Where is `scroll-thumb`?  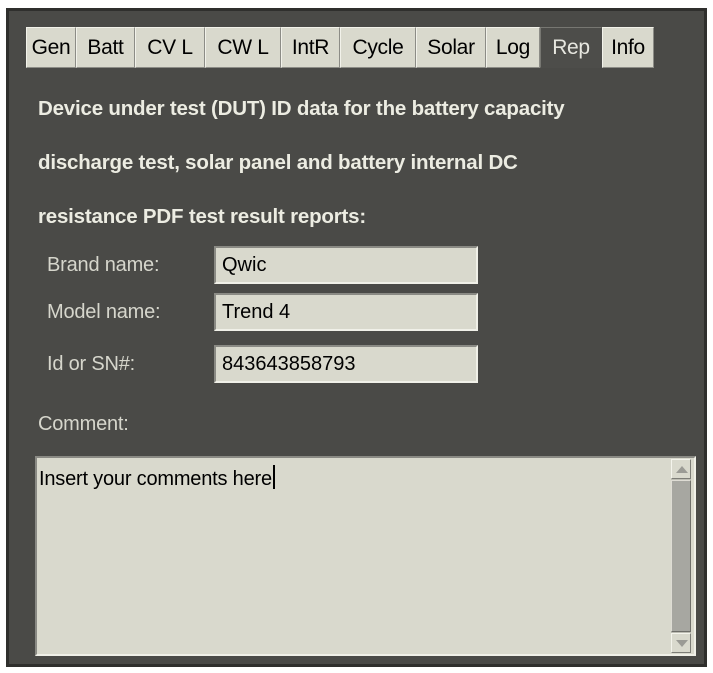
scroll-thumb is located at coordinates (681, 556).